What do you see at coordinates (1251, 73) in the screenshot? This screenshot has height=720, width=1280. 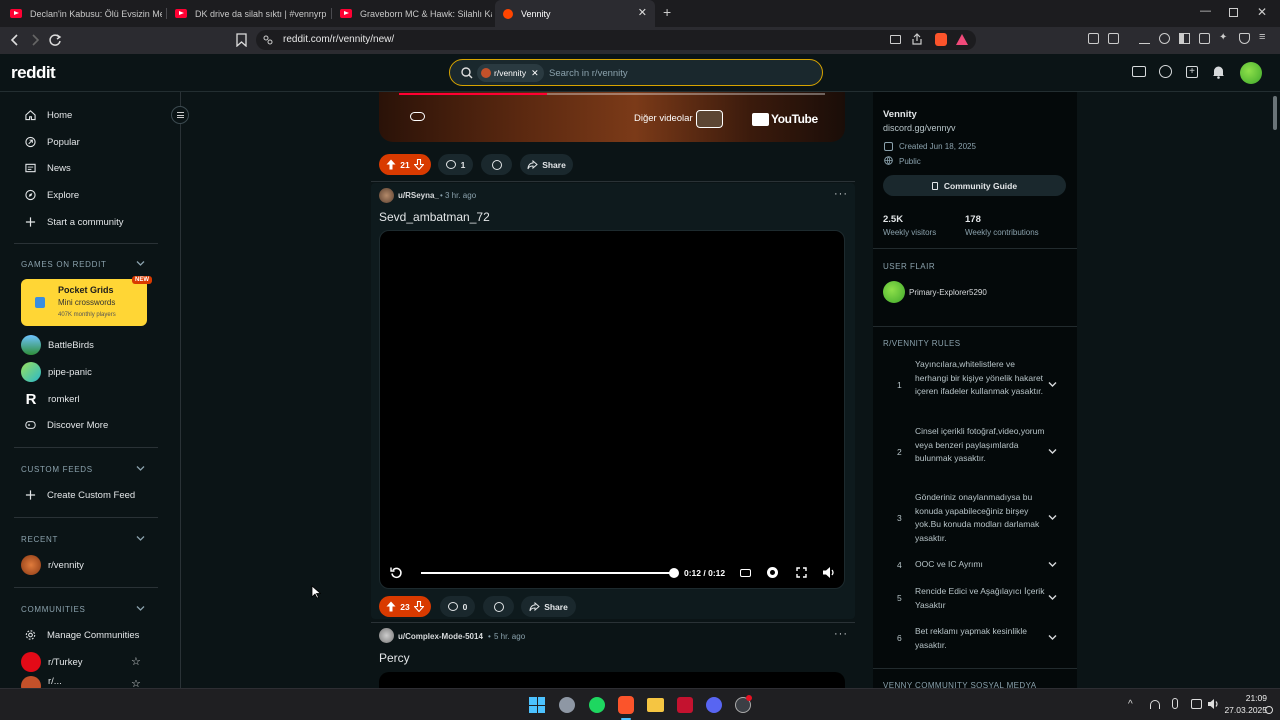 I see `user-avatar` at bounding box center [1251, 73].